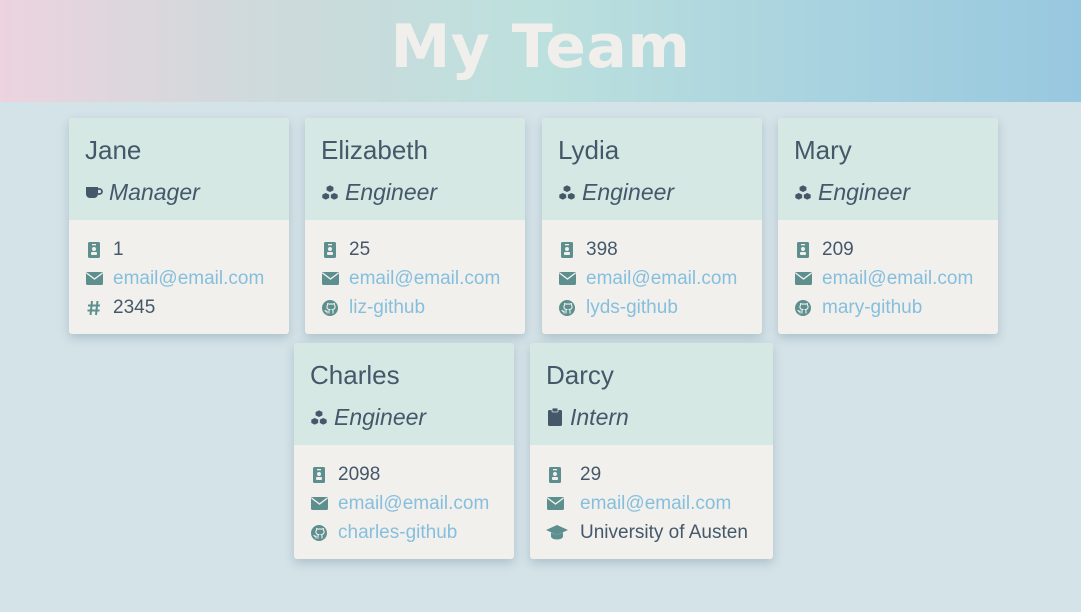 The width and height of the screenshot is (1081, 612). Describe the element at coordinates (94, 192) in the screenshot. I see `coffee-icon` at that location.